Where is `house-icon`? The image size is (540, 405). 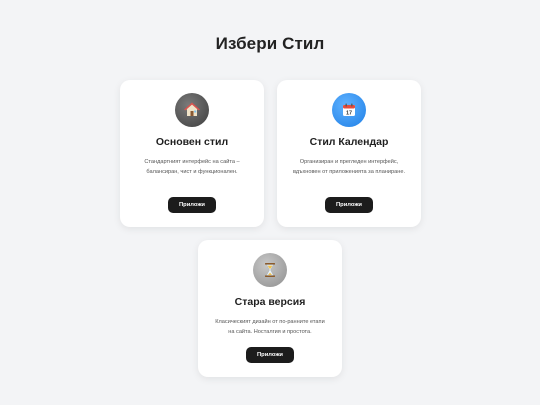 house-icon is located at coordinates (192, 110).